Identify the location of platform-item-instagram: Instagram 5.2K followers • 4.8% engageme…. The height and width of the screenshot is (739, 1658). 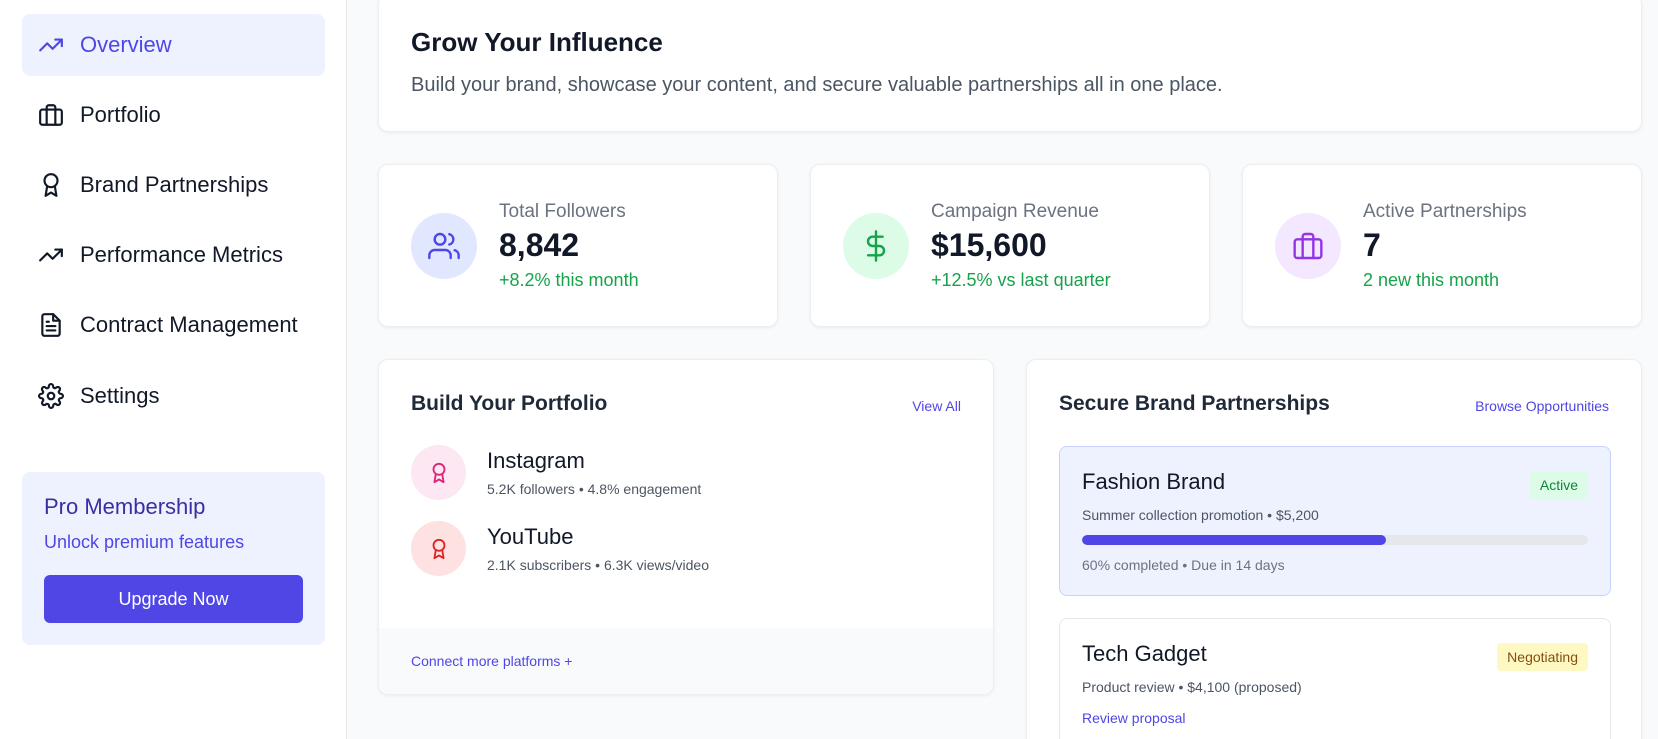
(556, 472).